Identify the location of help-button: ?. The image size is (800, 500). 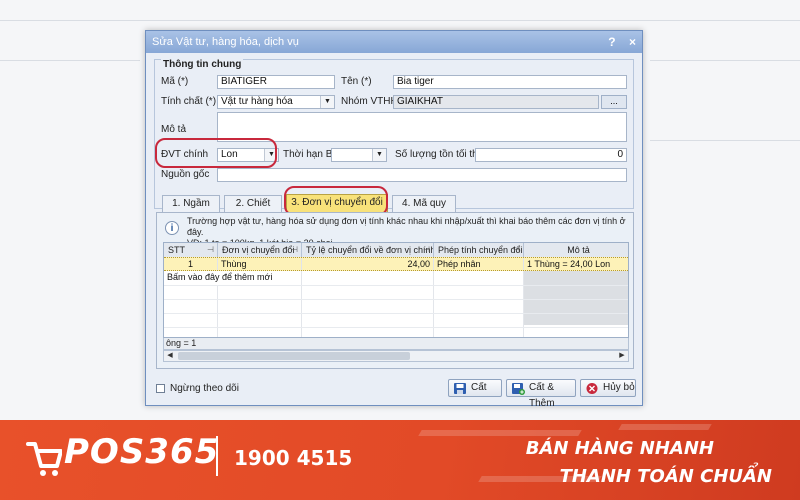
(611, 42).